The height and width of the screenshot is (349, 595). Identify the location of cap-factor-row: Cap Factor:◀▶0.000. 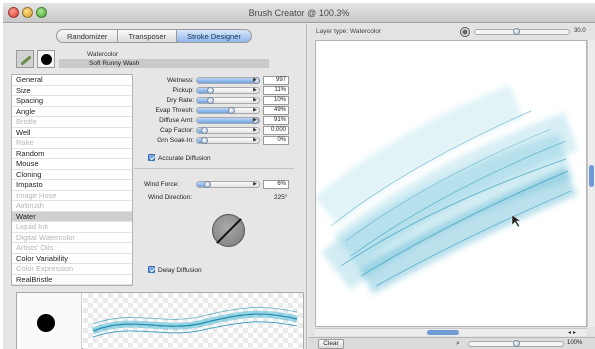
(219, 130).